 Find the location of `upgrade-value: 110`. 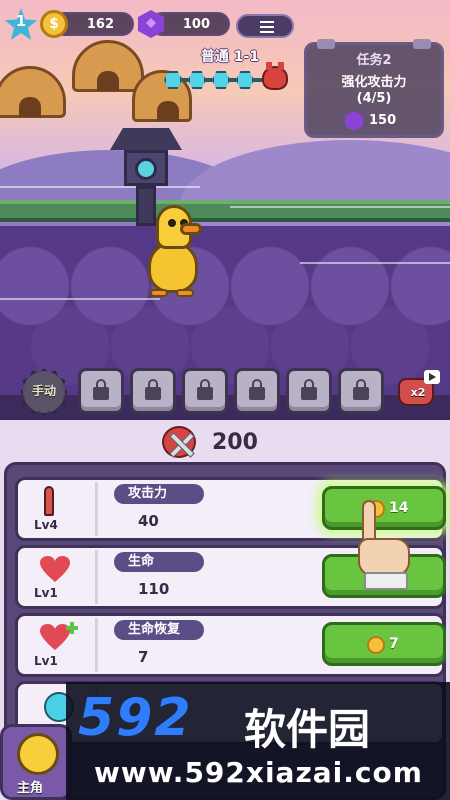

upgrade-value: 110 is located at coordinates (154, 589).